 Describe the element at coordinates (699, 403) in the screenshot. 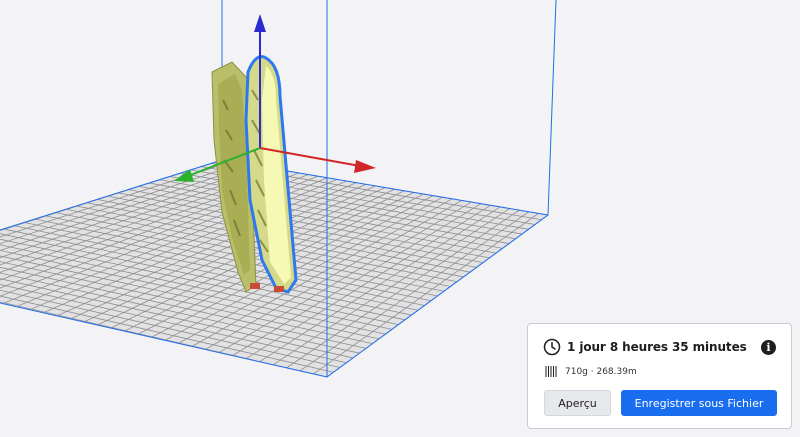

I see `save-to-file-button: Enregistrer sous Fichier` at that location.